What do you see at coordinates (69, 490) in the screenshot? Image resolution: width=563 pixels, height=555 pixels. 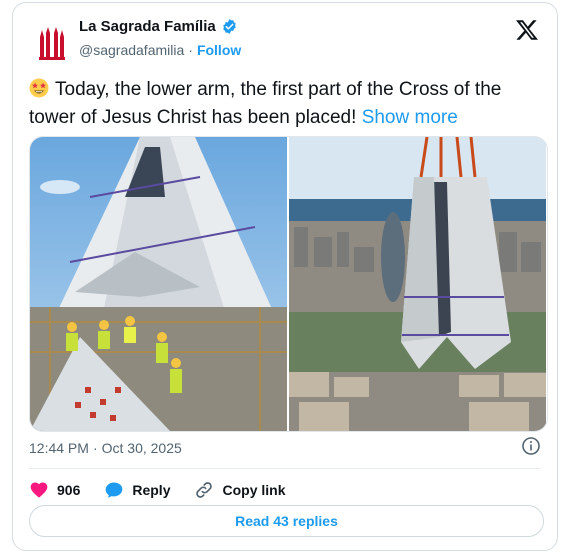 I see `like-count: 906` at bounding box center [69, 490].